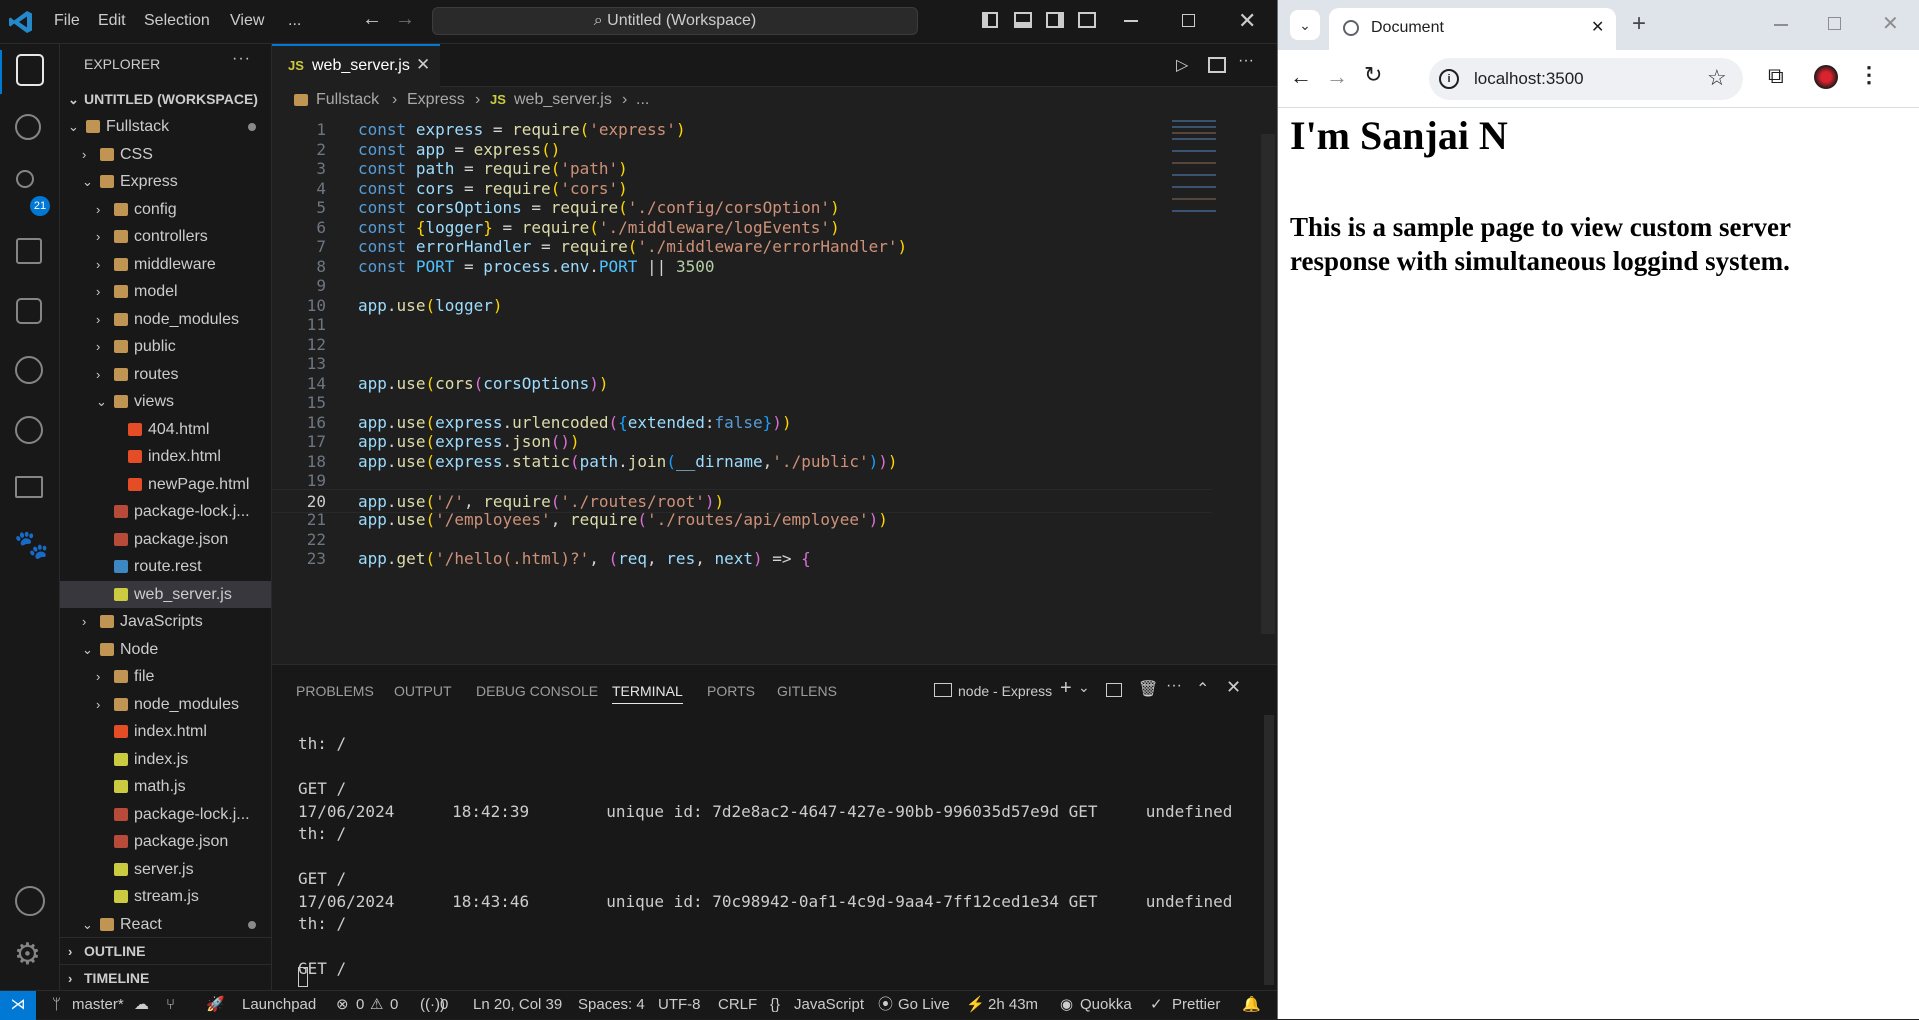 The width and height of the screenshot is (1919, 1020). Describe the element at coordinates (360, 1005) in the screenshot. I see `error-count: 0` at that location.